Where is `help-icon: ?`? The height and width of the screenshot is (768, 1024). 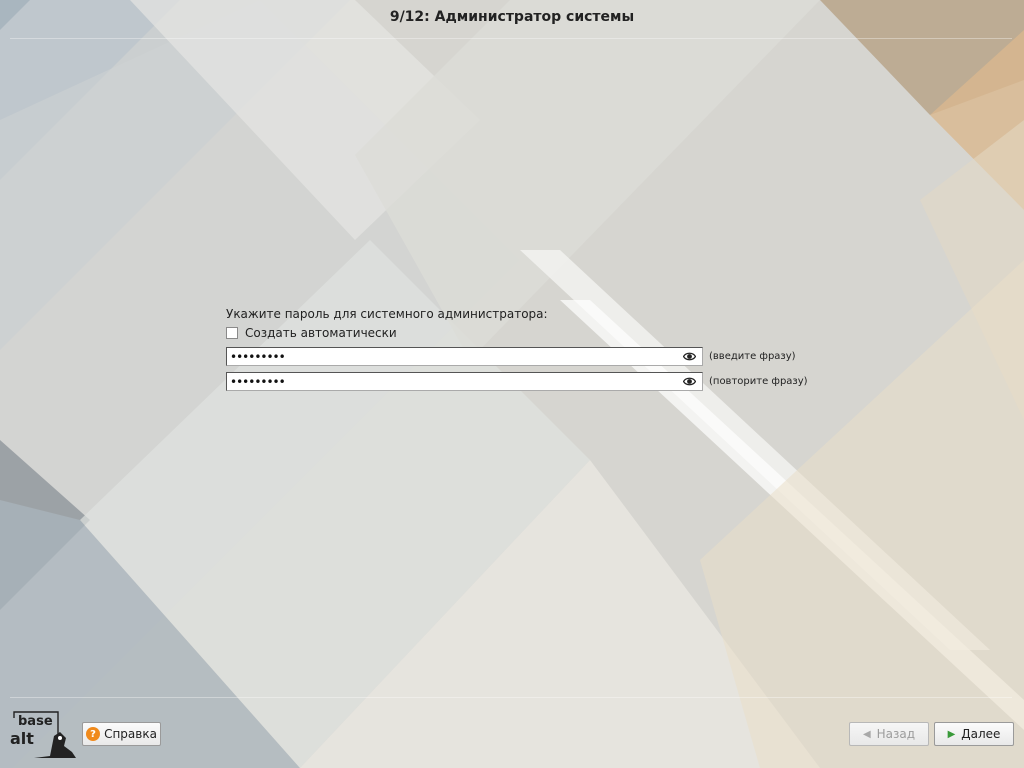 help-icon: ? is located at coordinates (93, 734).